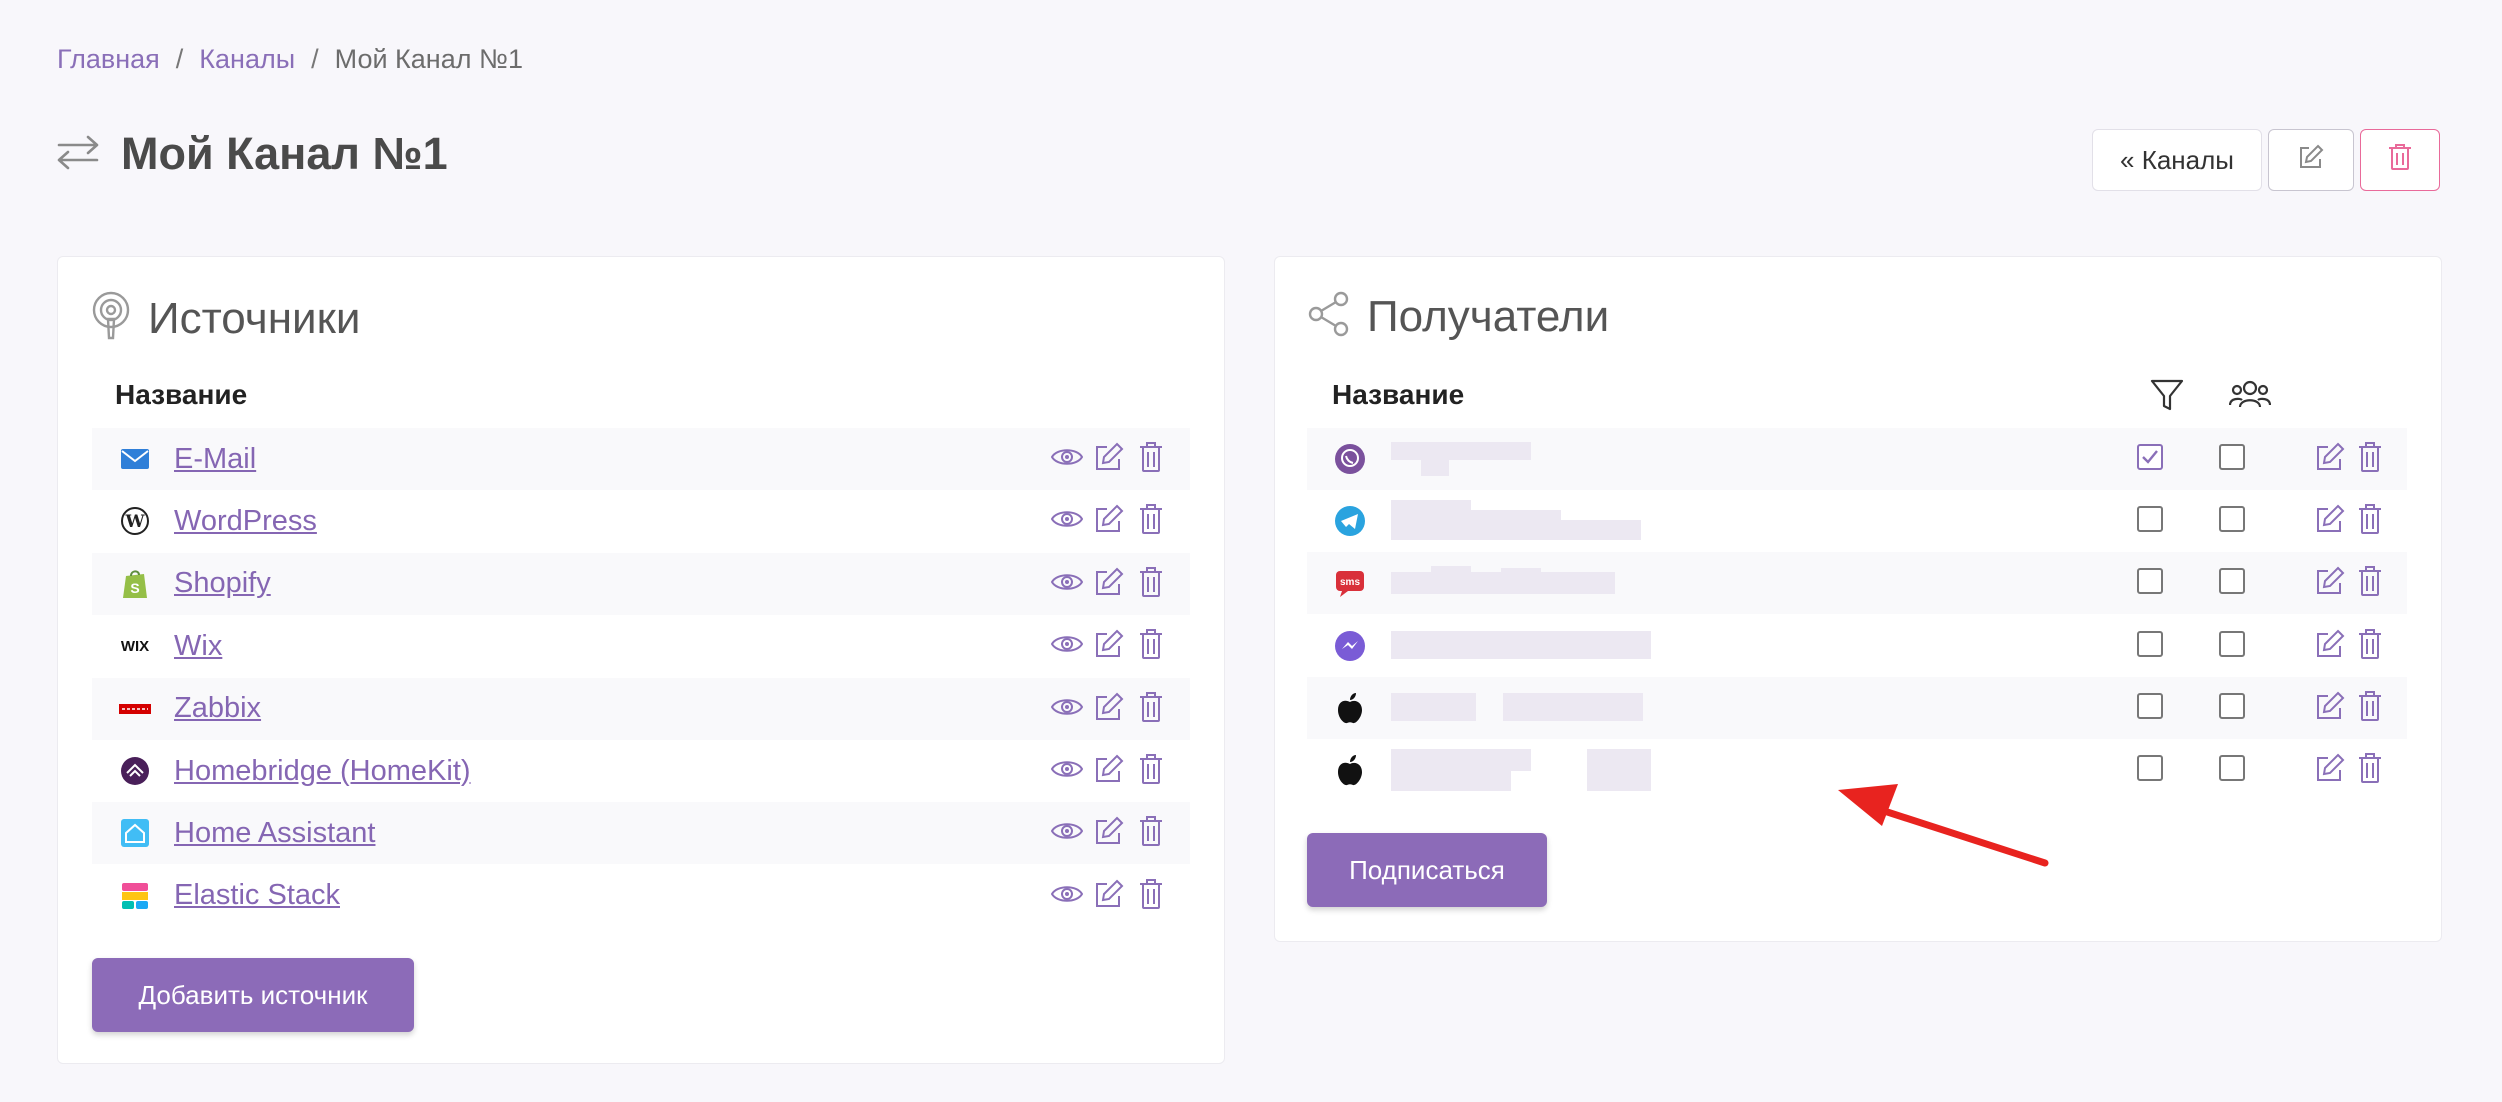  I want to click on page-header: Мой Канал №1, so click(251, 154).